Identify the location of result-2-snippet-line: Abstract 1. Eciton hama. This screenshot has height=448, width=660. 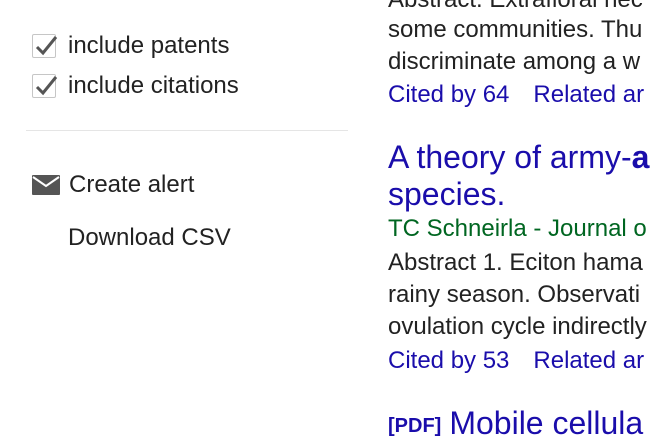
(515, 262).